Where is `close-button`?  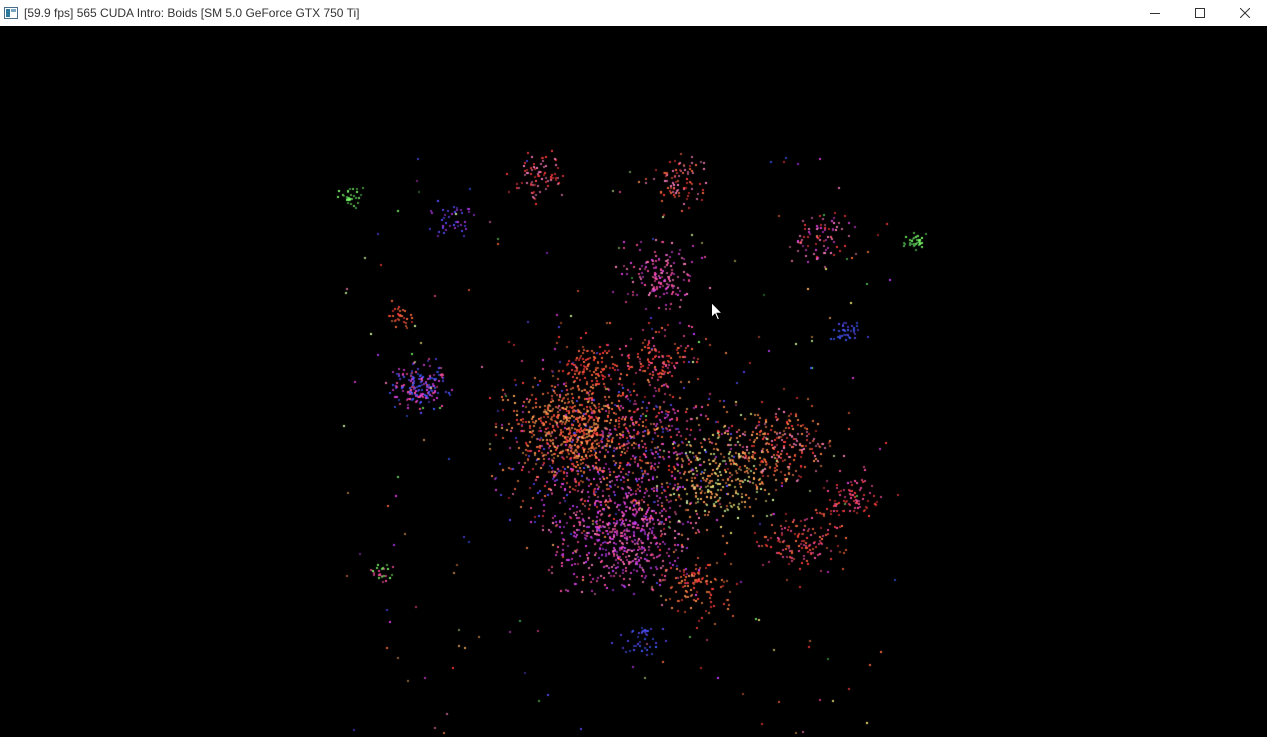
close-button is located at coordinates (1244, 13).